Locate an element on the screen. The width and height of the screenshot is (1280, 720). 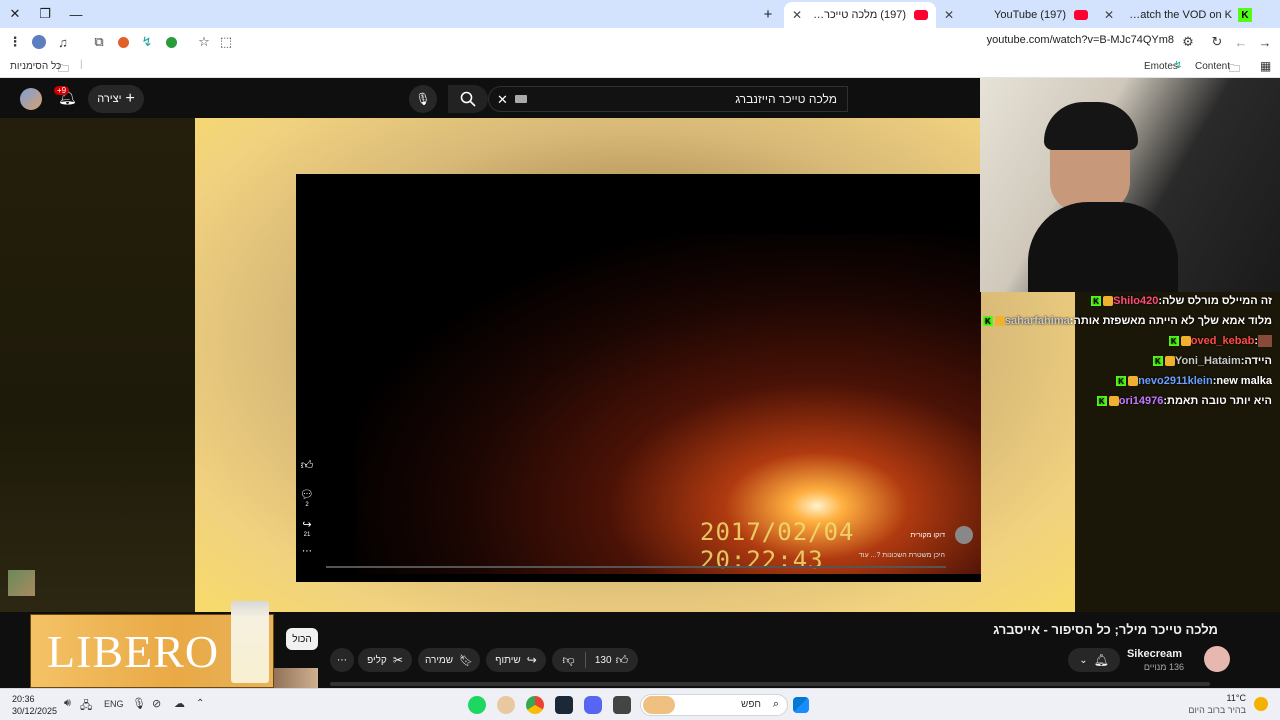
create-button: + יצירה is located at coordinates (116, 99).